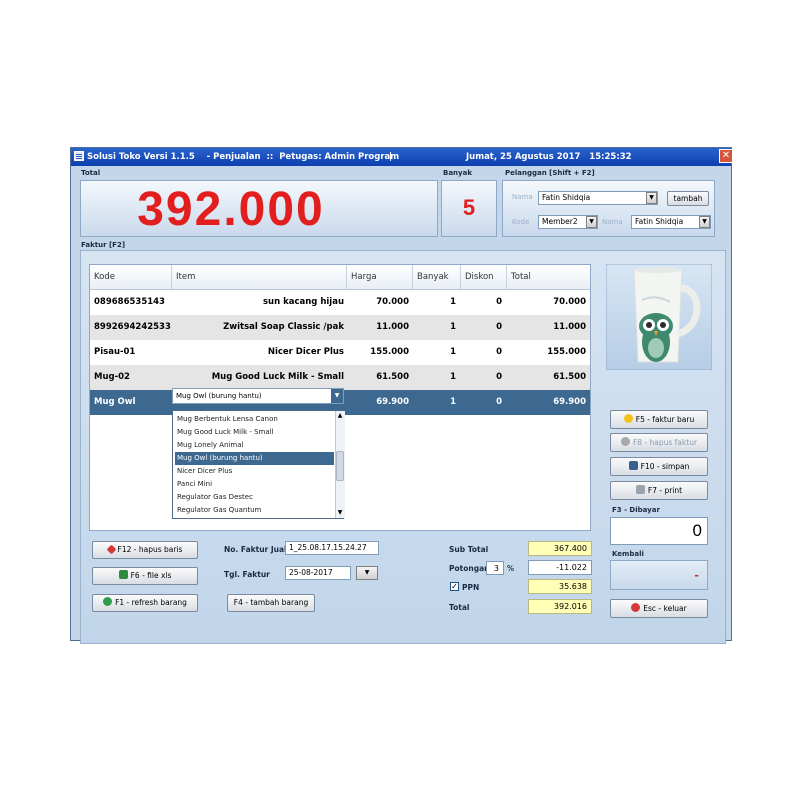 The width and height of the screenshot is (800, 800). Describe the element at coordinates (437, 277) in the screenshot. I see `col-banyak: Banyak` at that location.